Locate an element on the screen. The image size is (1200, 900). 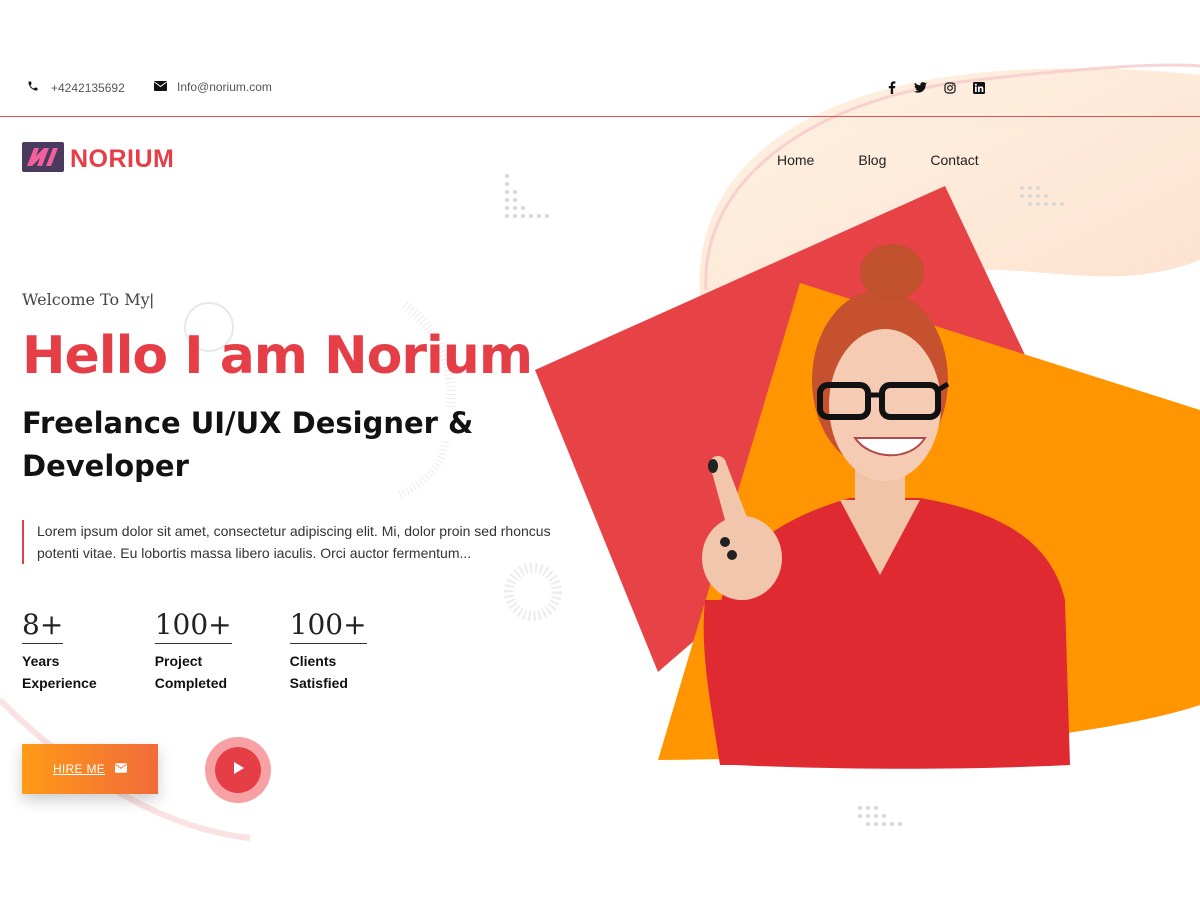
hire-me-button: HIRE ME is located at coordinates (90, 769).